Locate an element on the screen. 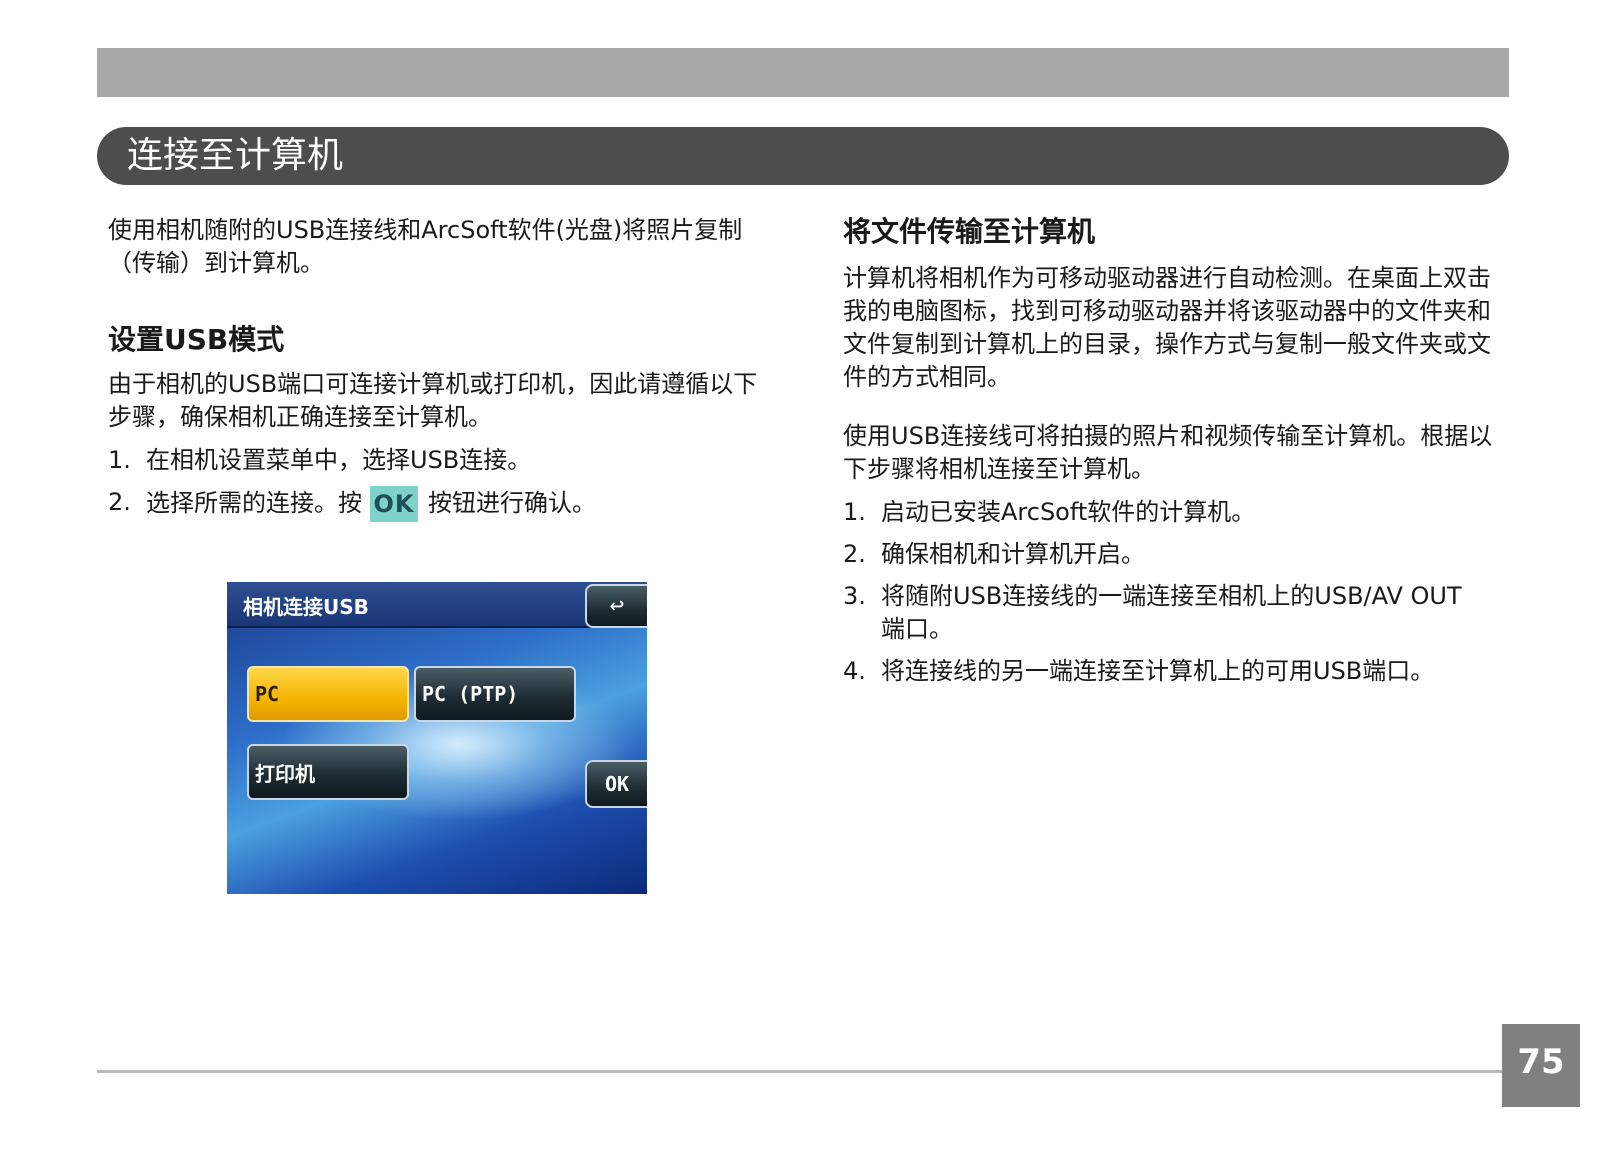  step-number: 4. is located at coordinates (854, 671).